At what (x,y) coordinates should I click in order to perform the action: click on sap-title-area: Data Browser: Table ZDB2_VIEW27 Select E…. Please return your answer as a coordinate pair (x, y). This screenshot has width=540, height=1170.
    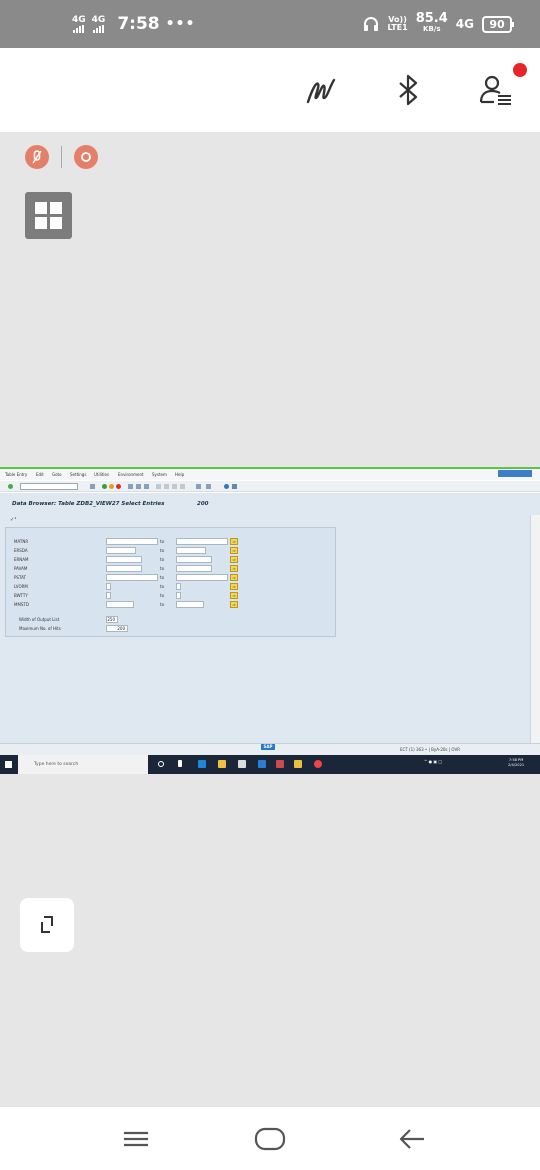
    Looking at the image, I should click on (270, 504).